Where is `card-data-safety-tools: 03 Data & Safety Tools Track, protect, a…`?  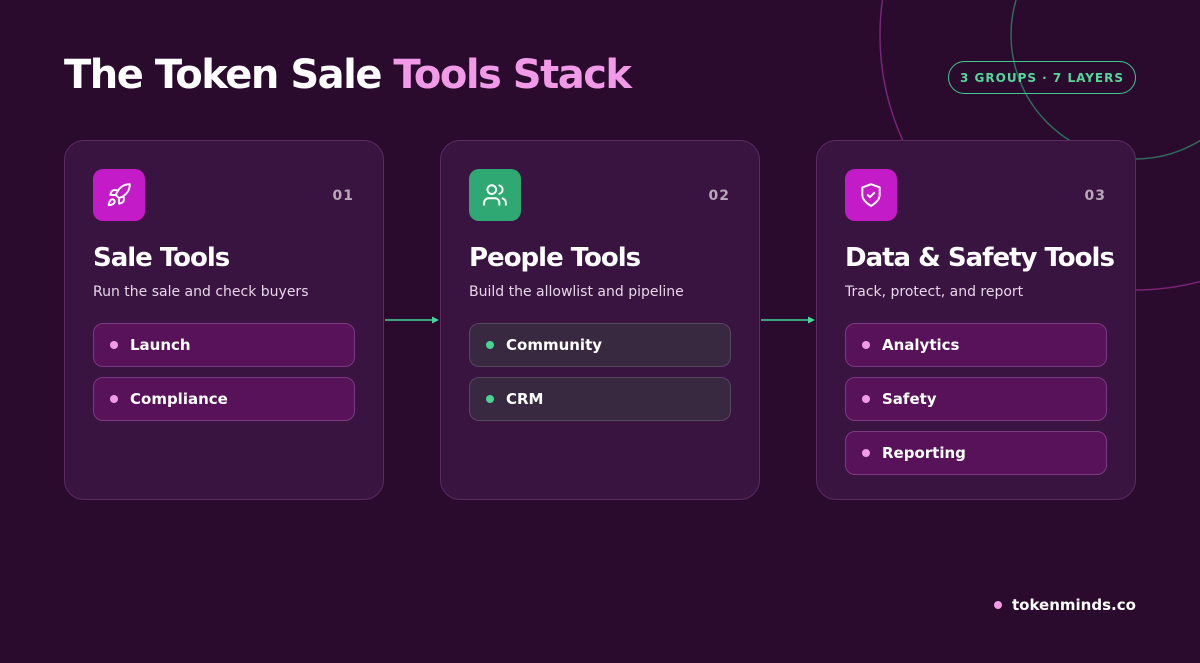 card-data-safety-tools: 03 Data & Safety Tools Track, protect, a… is located at coordinates (976, 320).